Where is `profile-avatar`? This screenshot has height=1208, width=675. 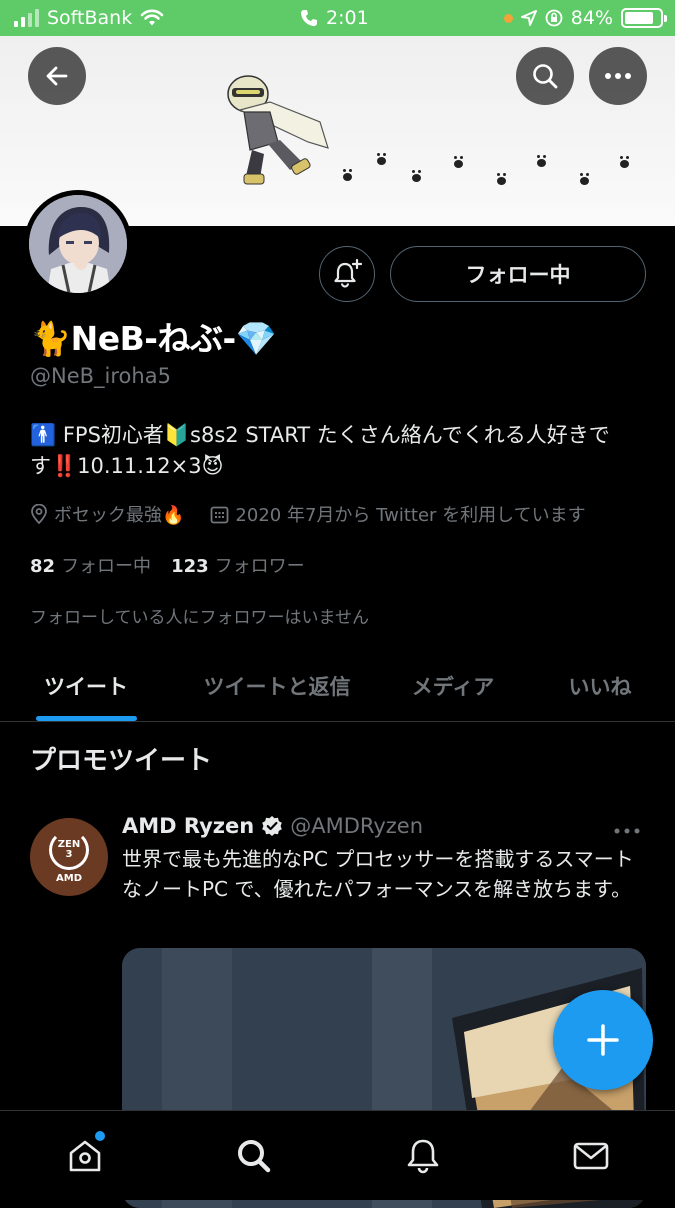
profile-avatar is located at coordinates (78, 244).